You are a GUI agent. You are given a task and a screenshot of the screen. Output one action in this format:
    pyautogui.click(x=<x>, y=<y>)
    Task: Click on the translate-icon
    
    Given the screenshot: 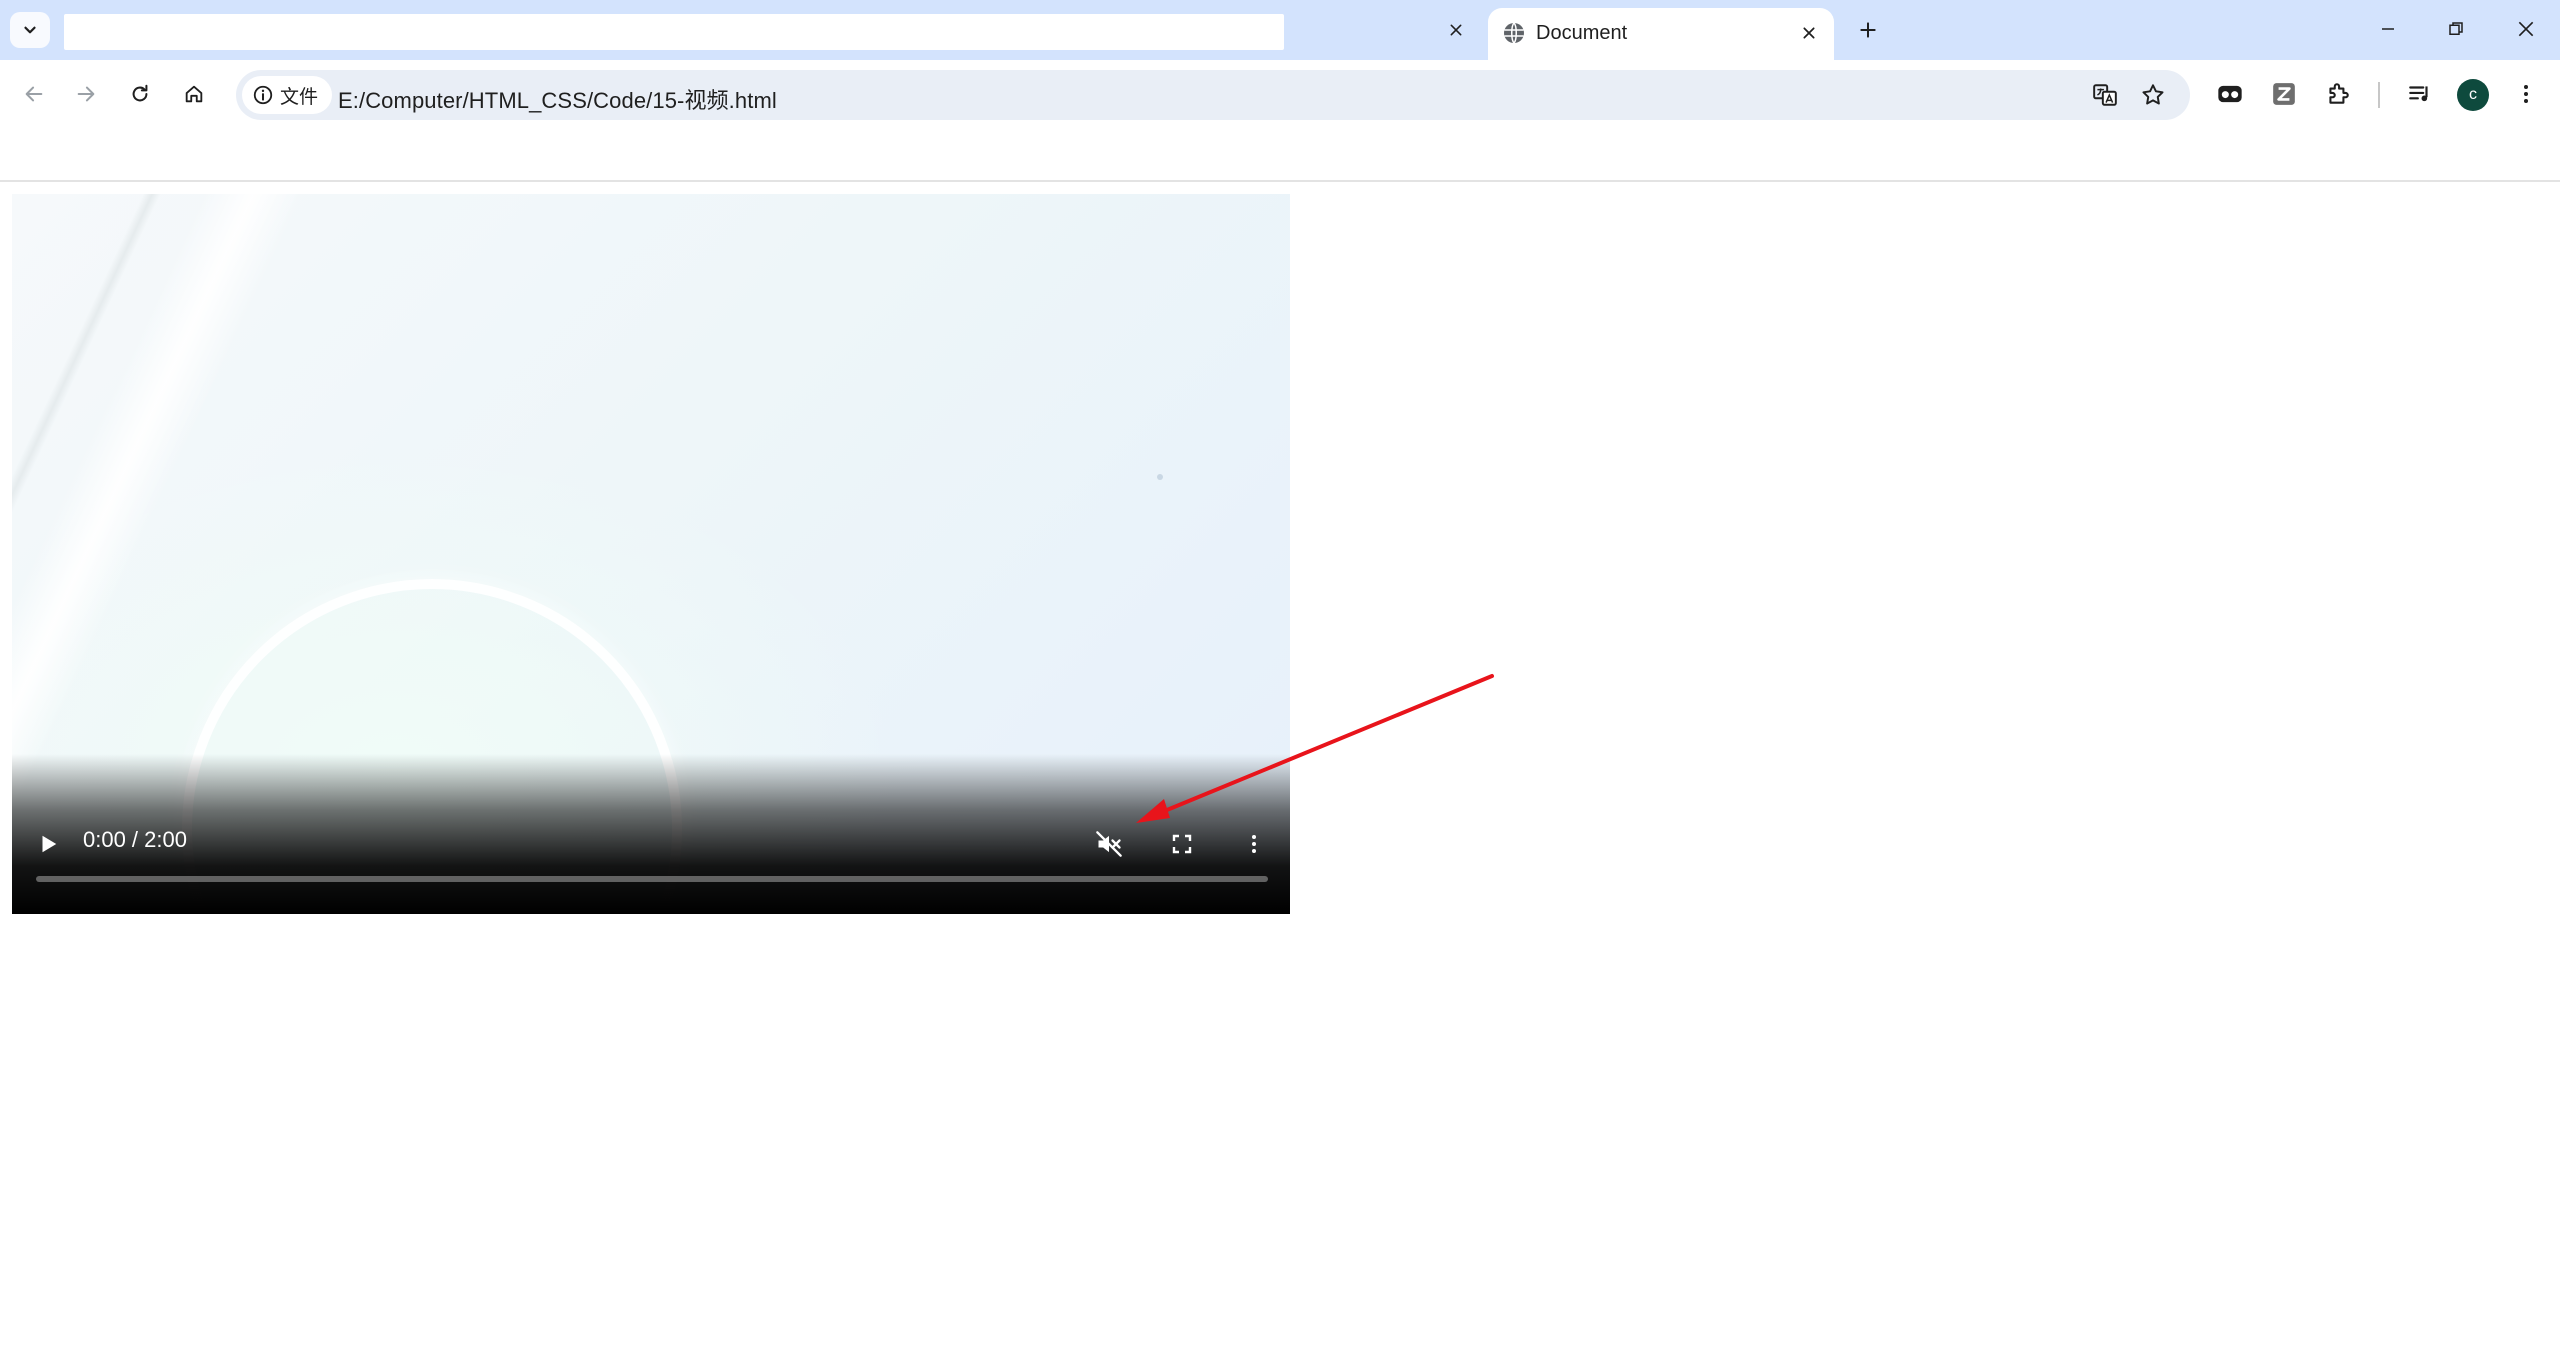 What is the action you would take?
    pyautogui.click(x=2105, y=95)
    